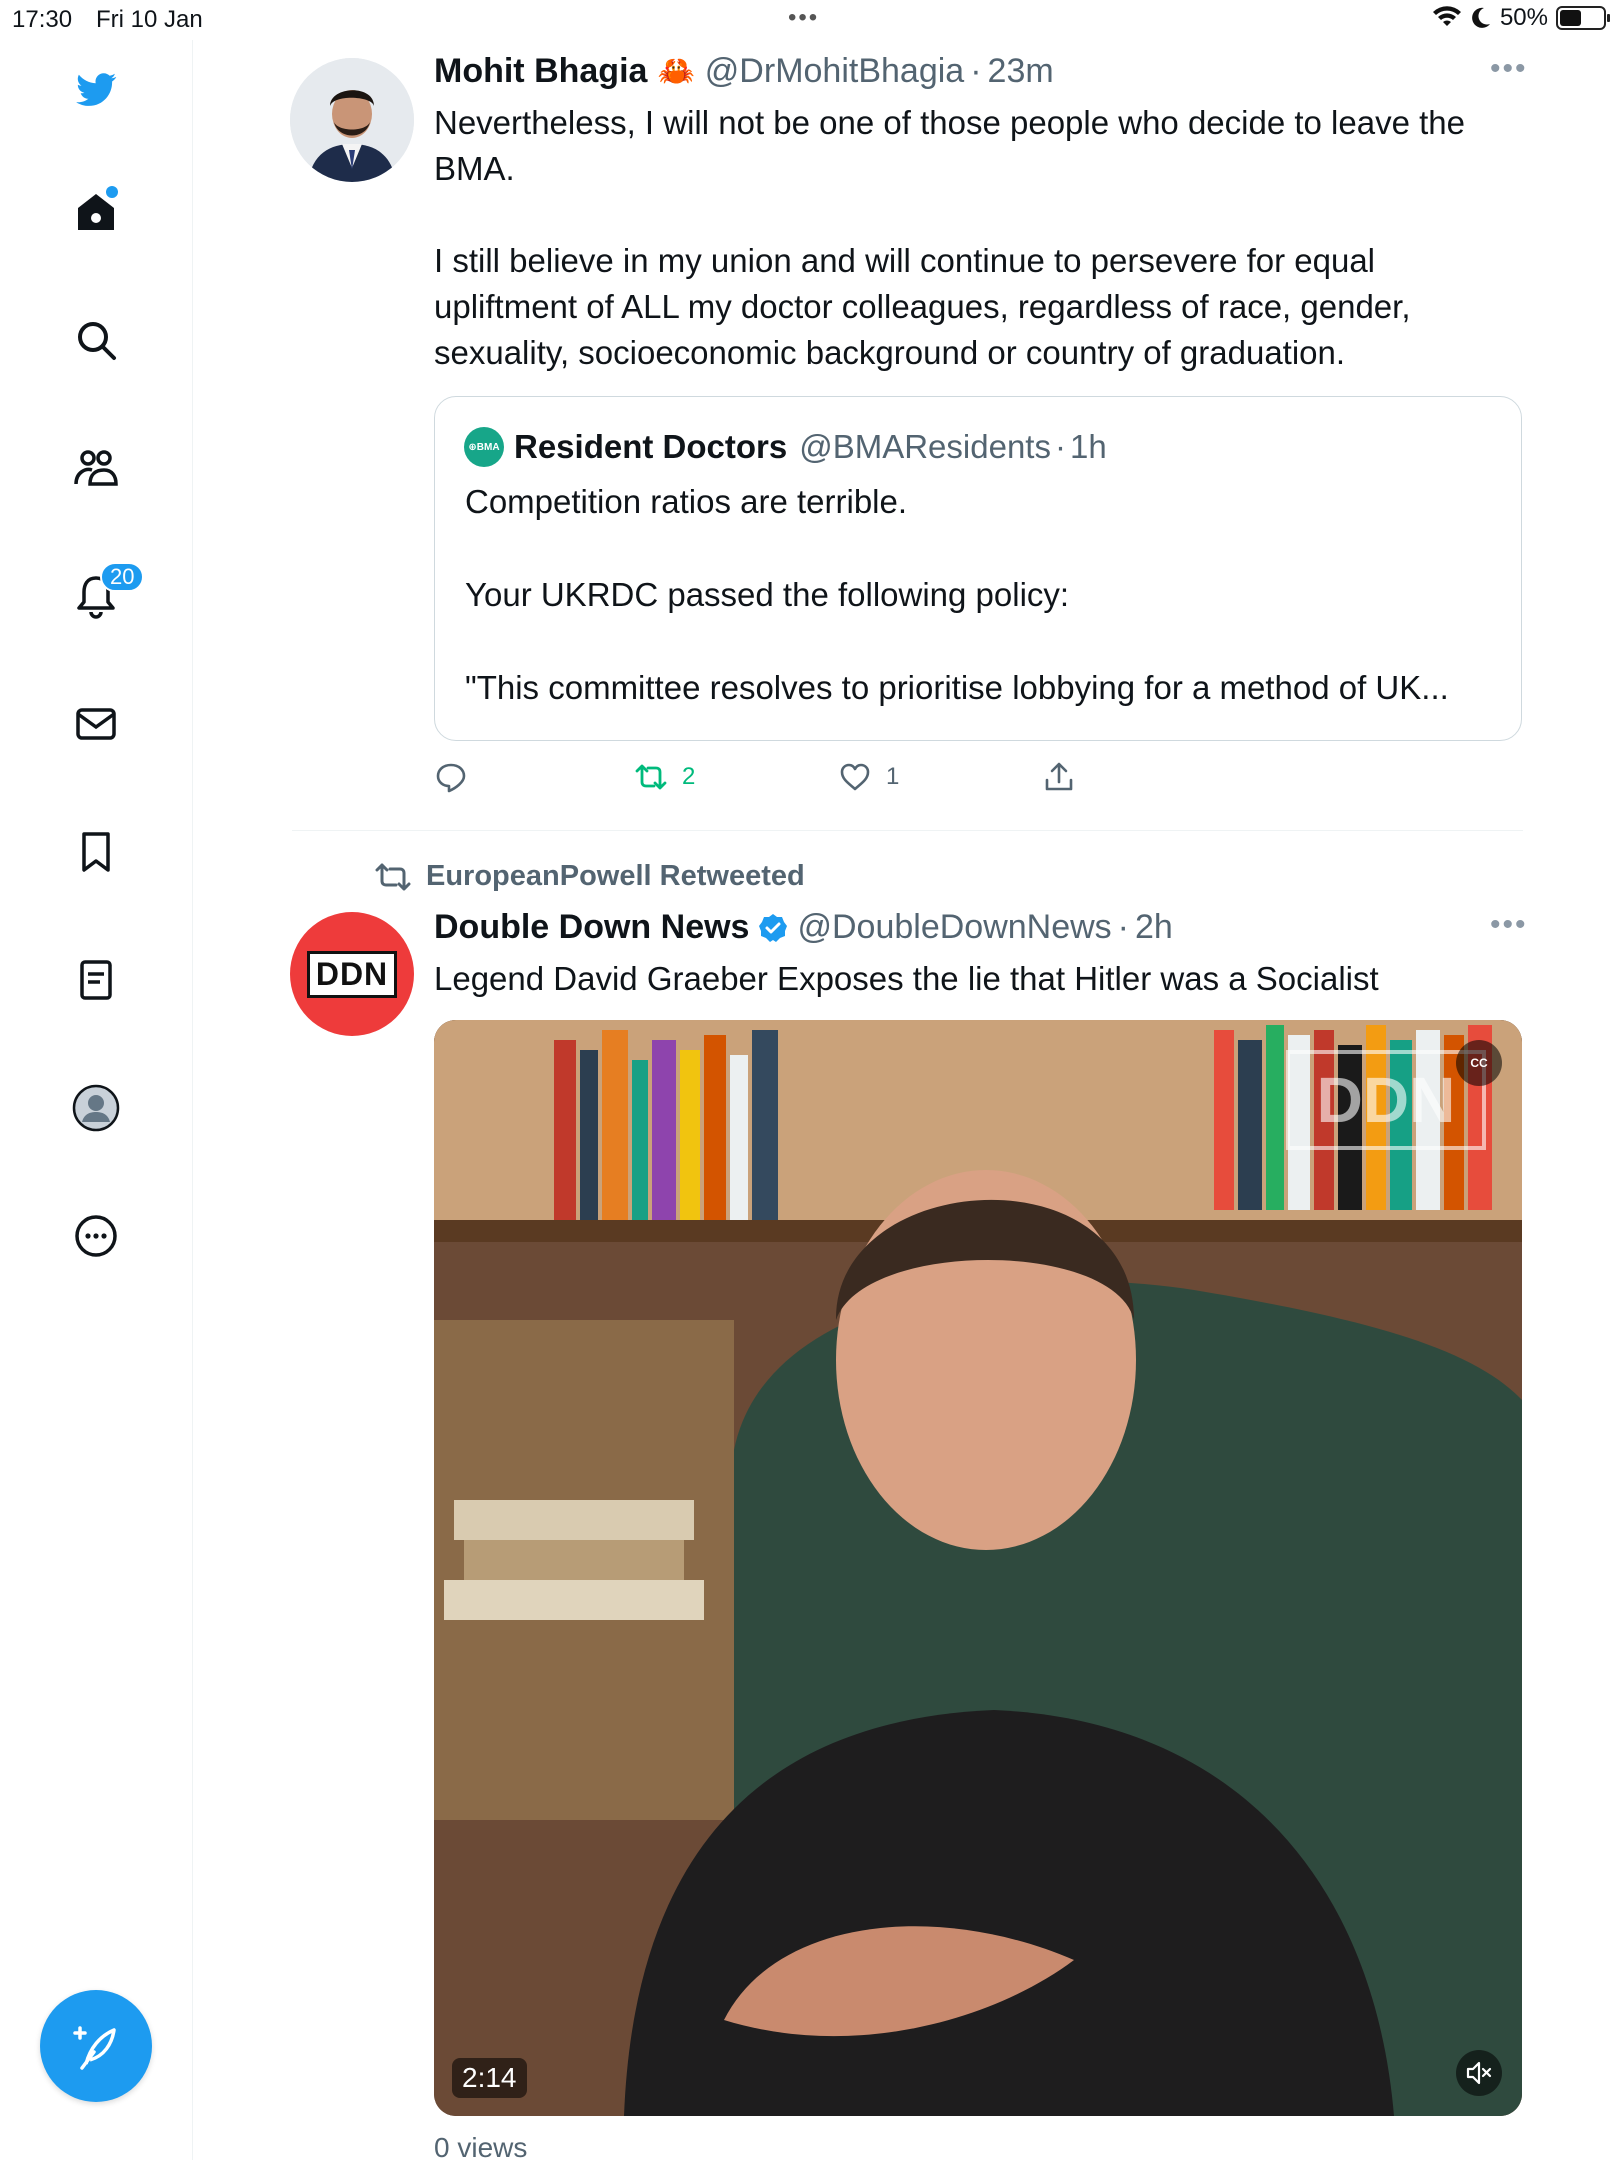 The width and height of the screenshot is (1620, 2160). I want to click on battery-percent: 50%, so click(1523, 17).